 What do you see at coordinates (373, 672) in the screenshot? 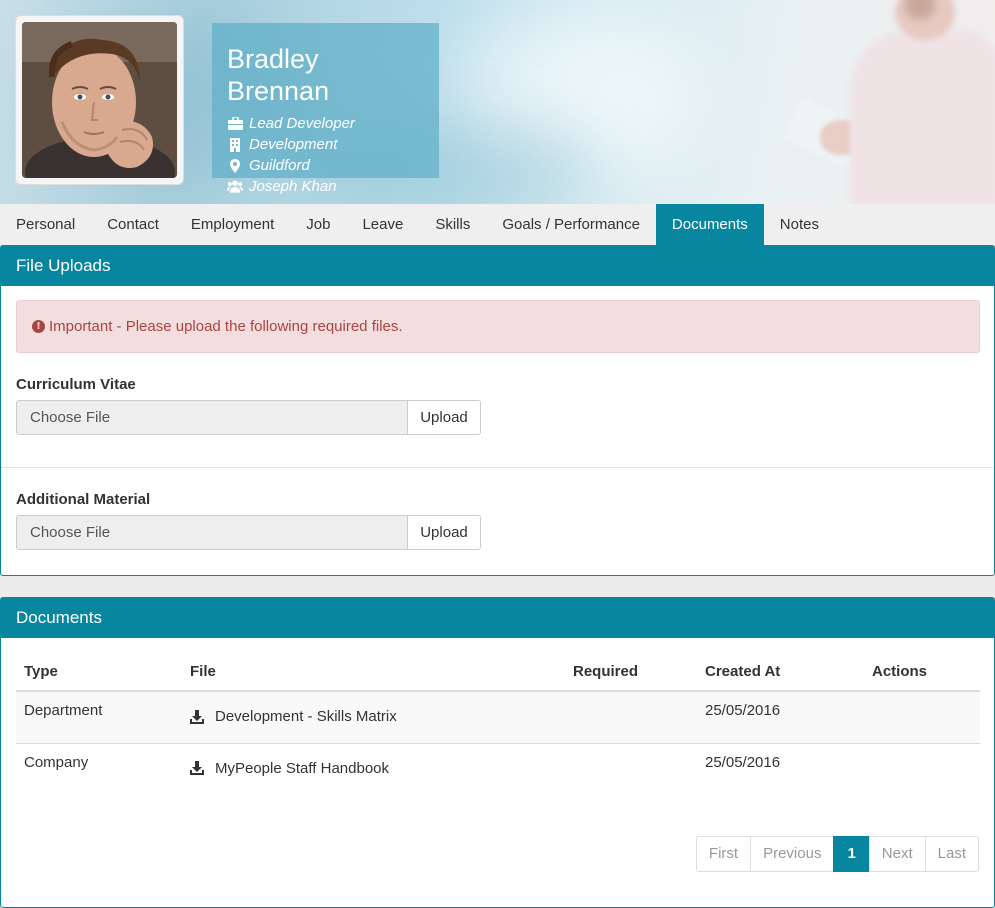
I see `column-file: File` at bounding box center [373, 672].